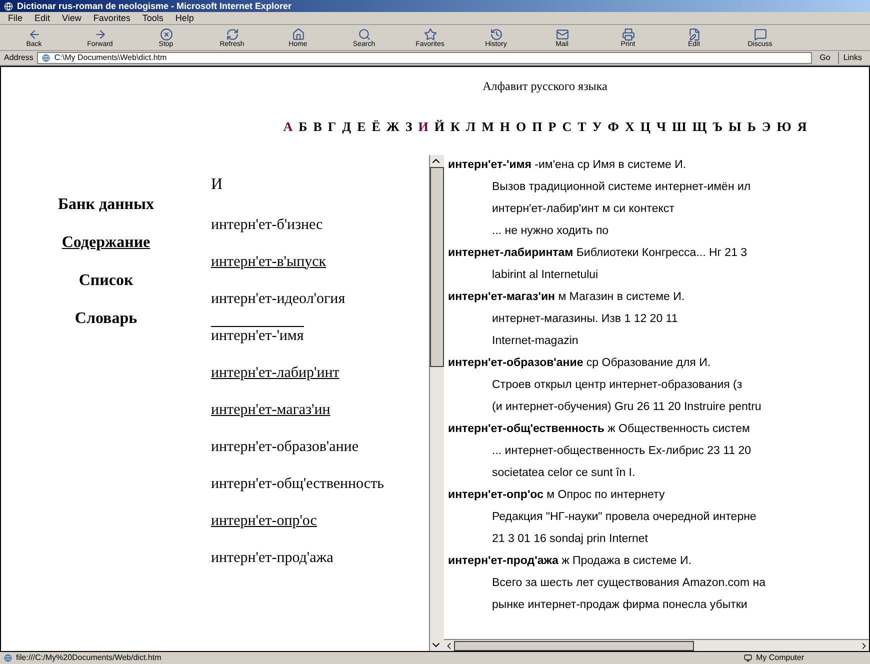 The image size is (870, 664). I want to click on stop-icon, so click(166, 34).